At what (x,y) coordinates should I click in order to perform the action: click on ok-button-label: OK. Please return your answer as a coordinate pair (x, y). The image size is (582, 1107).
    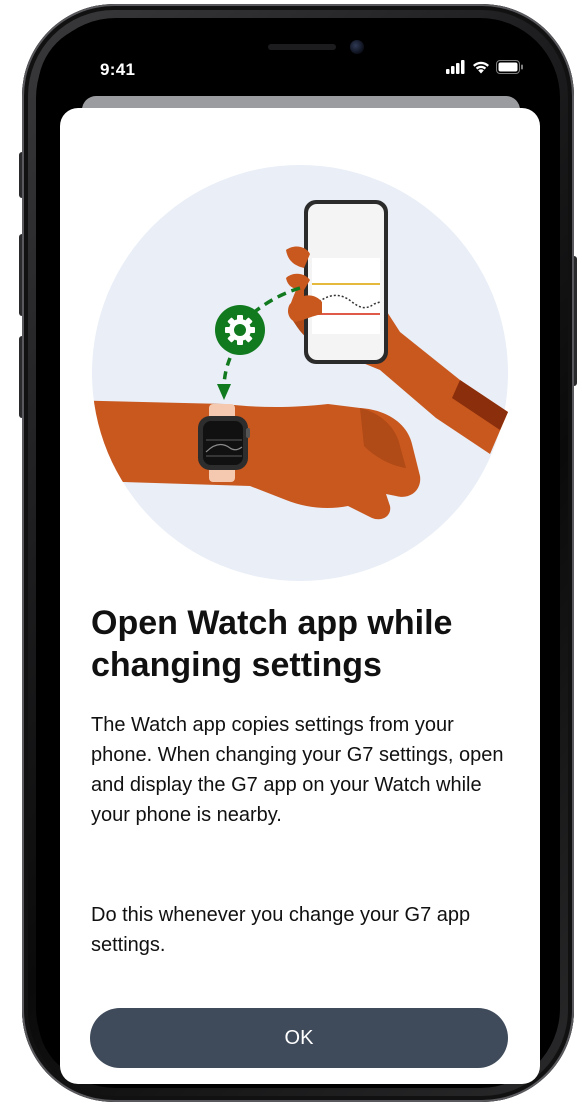
    Looking at the image, I should click on (299, 1037).